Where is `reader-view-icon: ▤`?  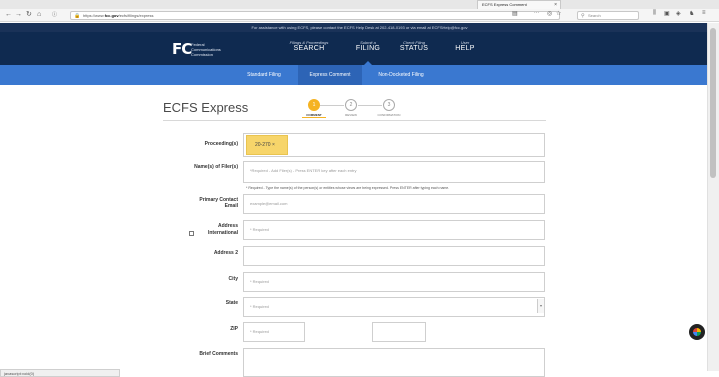 reader-view-icon: ▤ is located at coordinates (515, 13).